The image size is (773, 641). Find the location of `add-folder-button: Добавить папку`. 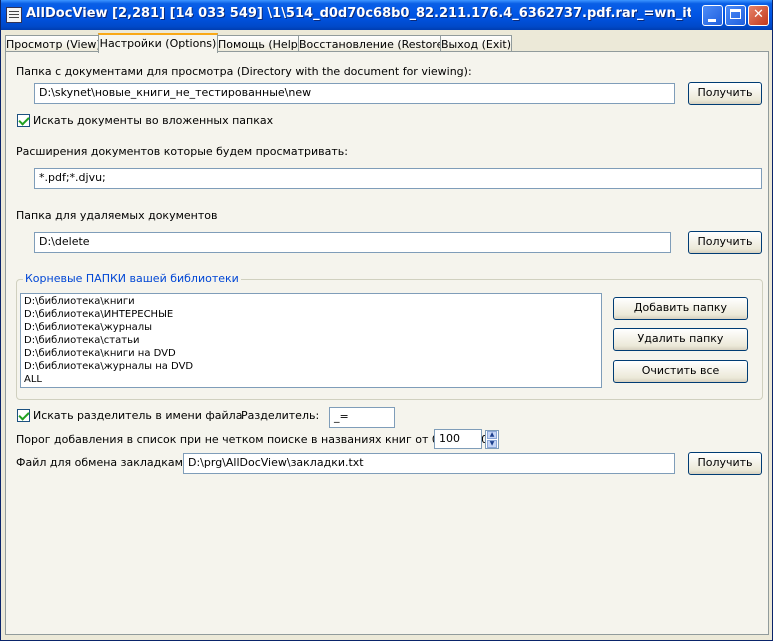

add-folder-button: Добавить папку is located at coordinates (680, 308).